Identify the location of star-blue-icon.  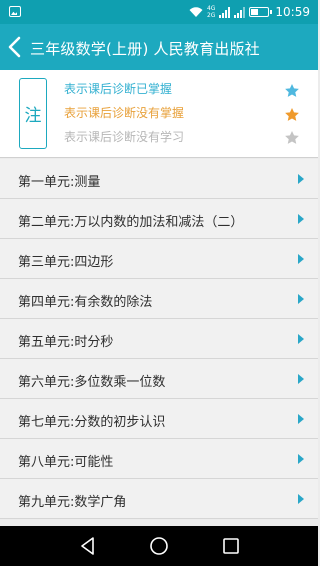
(292, 91).